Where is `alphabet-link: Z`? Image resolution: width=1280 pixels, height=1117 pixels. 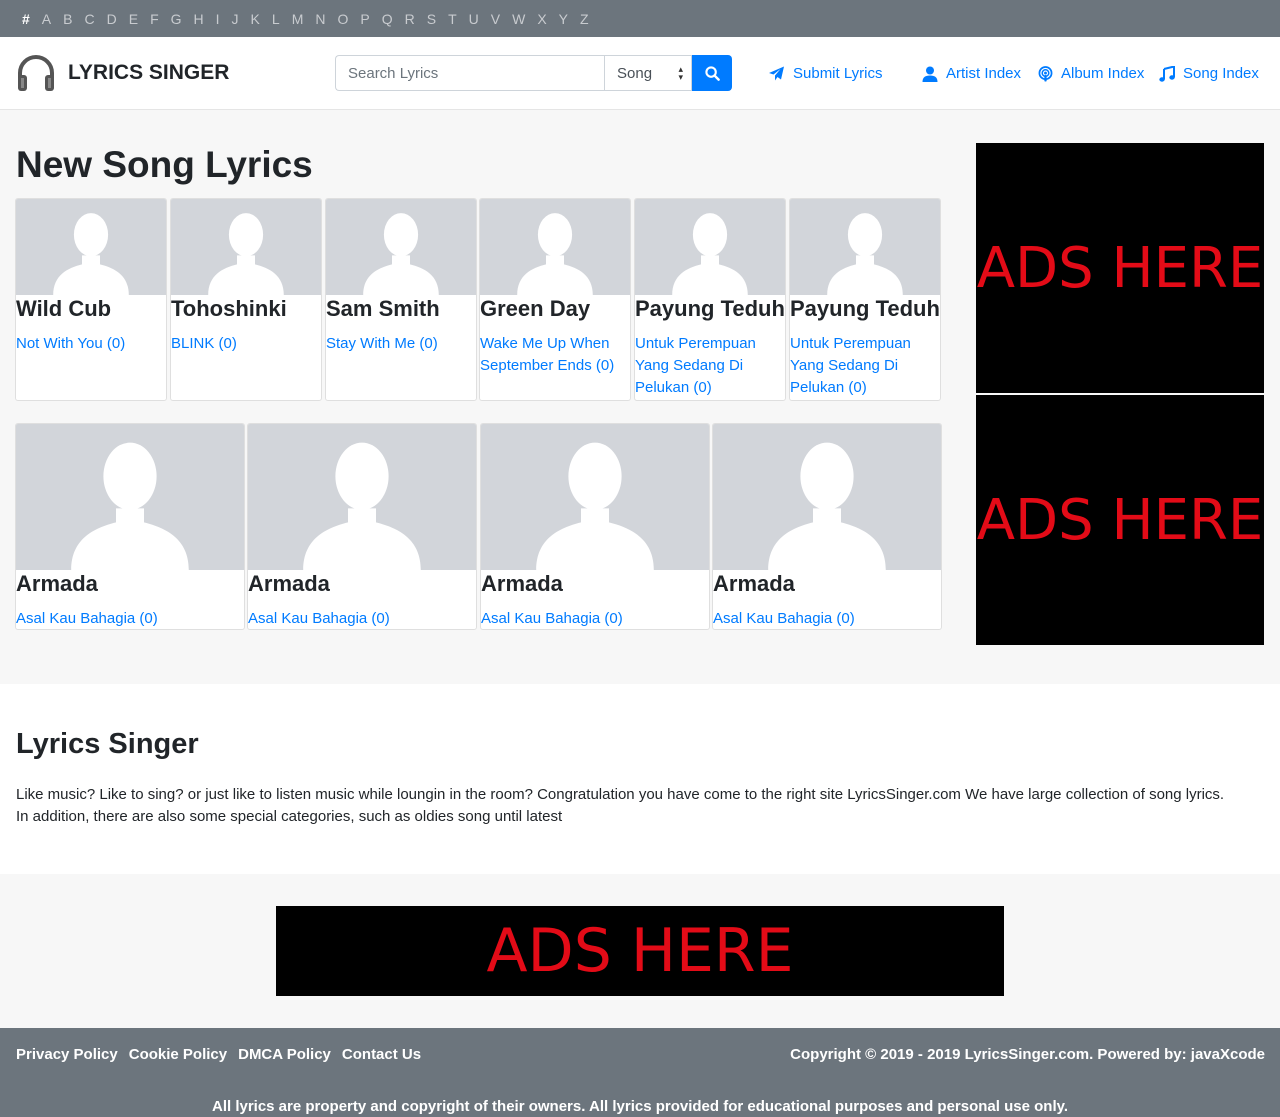 alphabet-link: Z is located at coordinates (584, 19).